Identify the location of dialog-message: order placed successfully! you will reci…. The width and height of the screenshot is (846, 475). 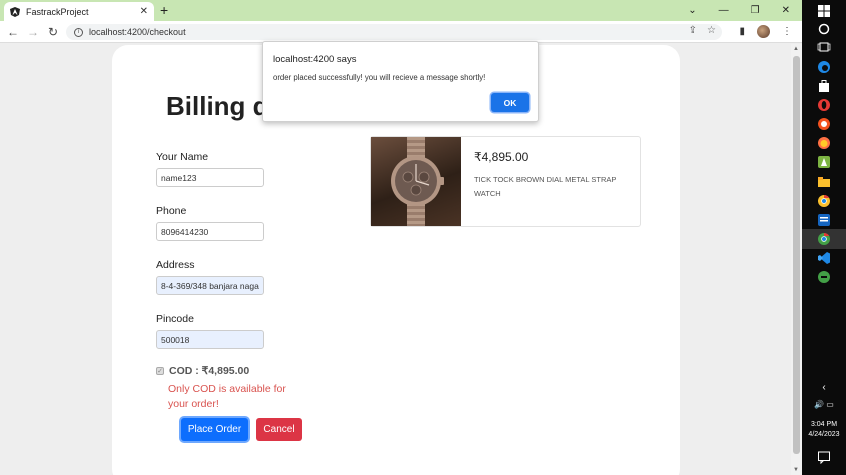
(379, 77).